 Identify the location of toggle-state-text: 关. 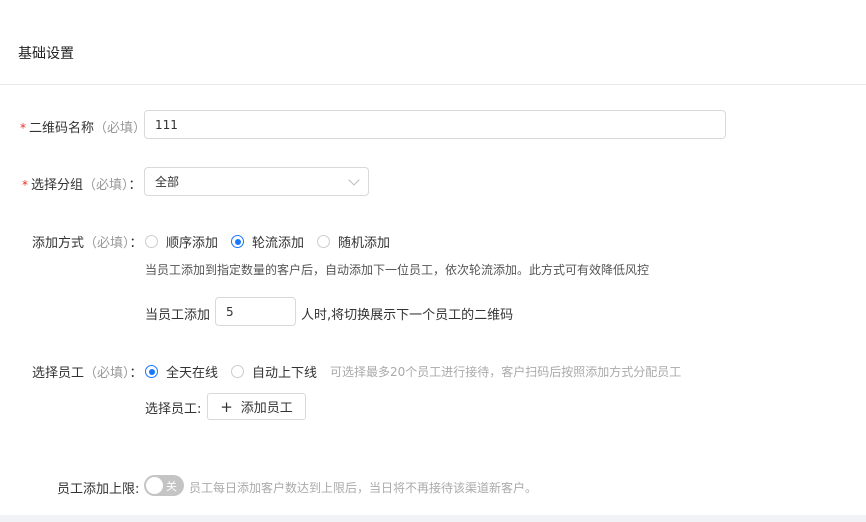
(171, 486).